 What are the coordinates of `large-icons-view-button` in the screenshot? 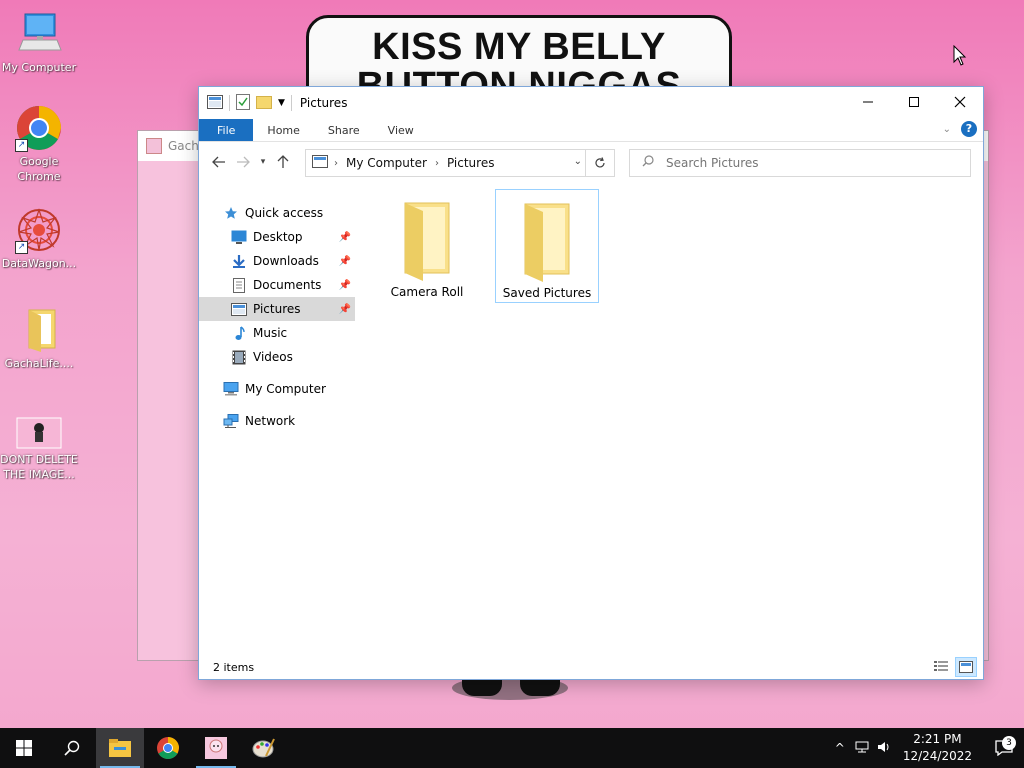 It's located at (966, 667).